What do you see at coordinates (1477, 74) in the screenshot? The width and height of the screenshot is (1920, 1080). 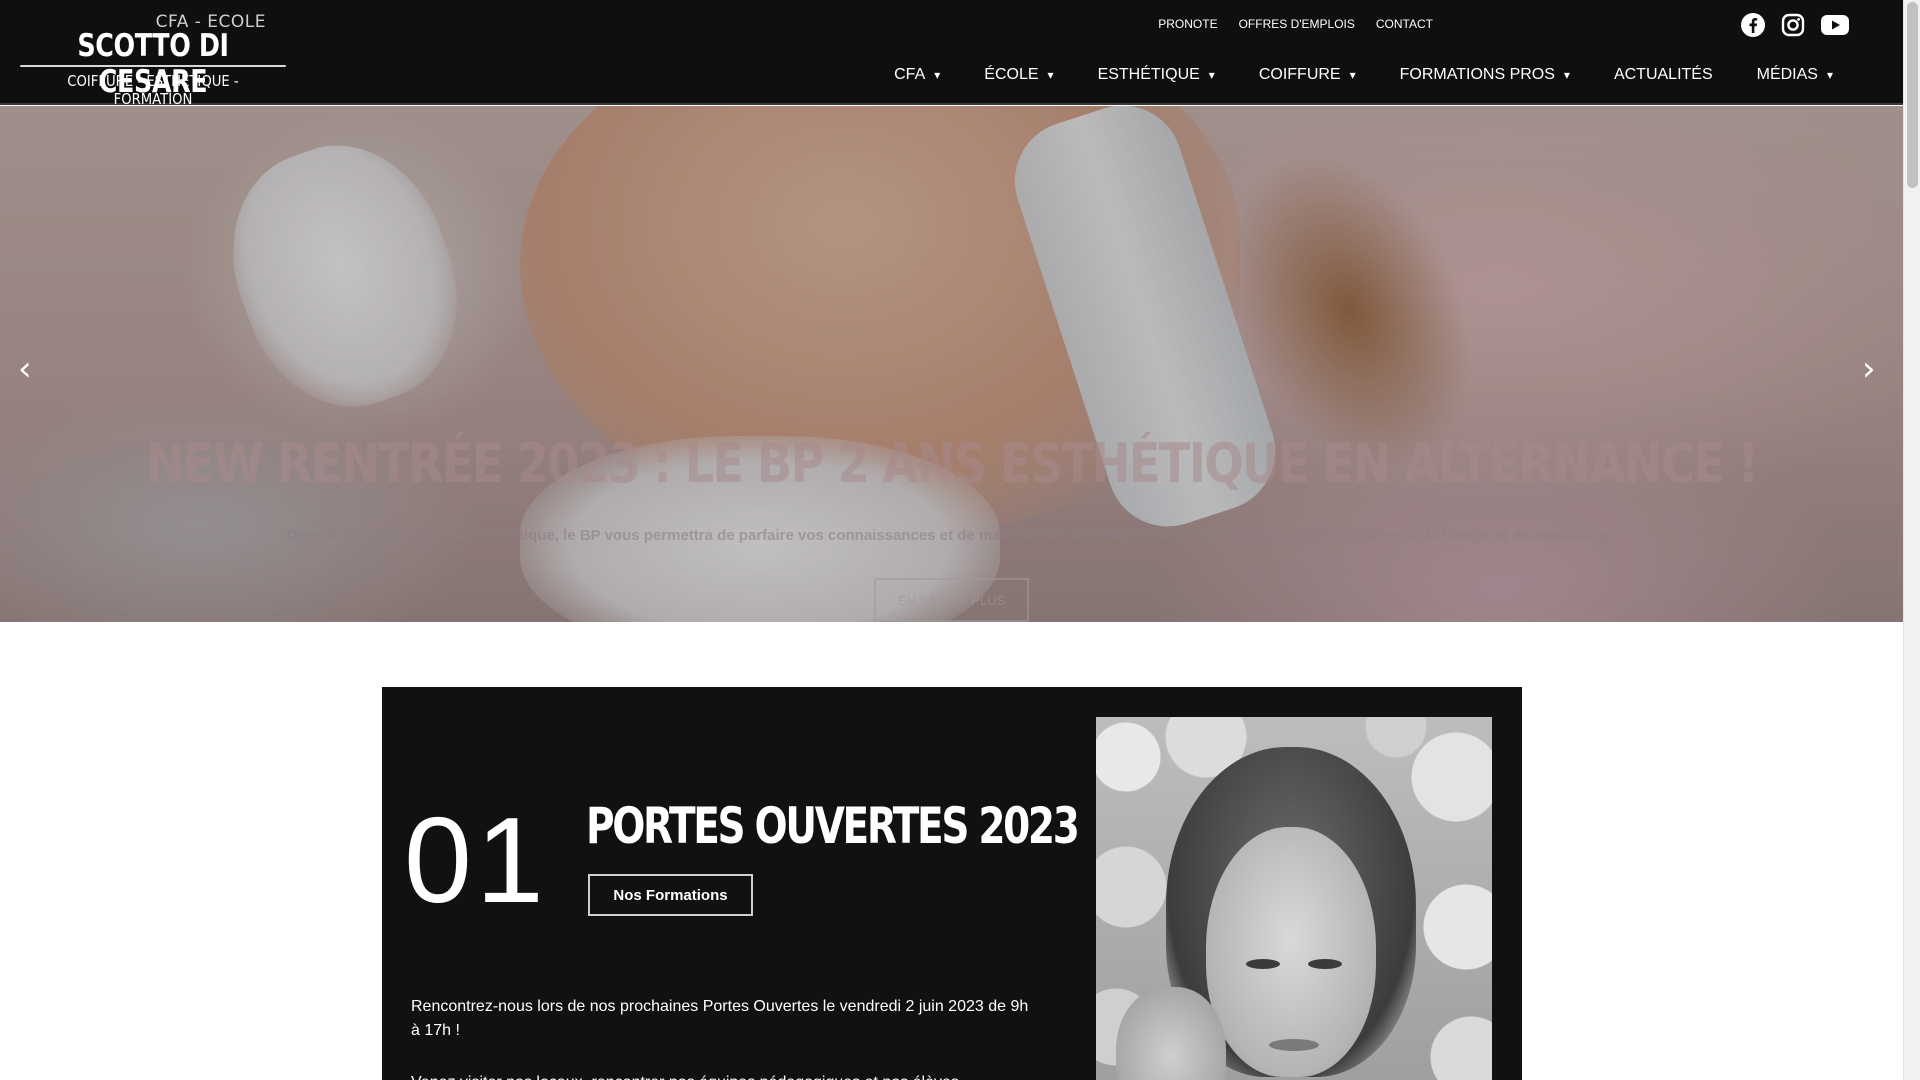 I see `nav-item-label: FORMATIONS PROS` at bounding box center [1477, 74].